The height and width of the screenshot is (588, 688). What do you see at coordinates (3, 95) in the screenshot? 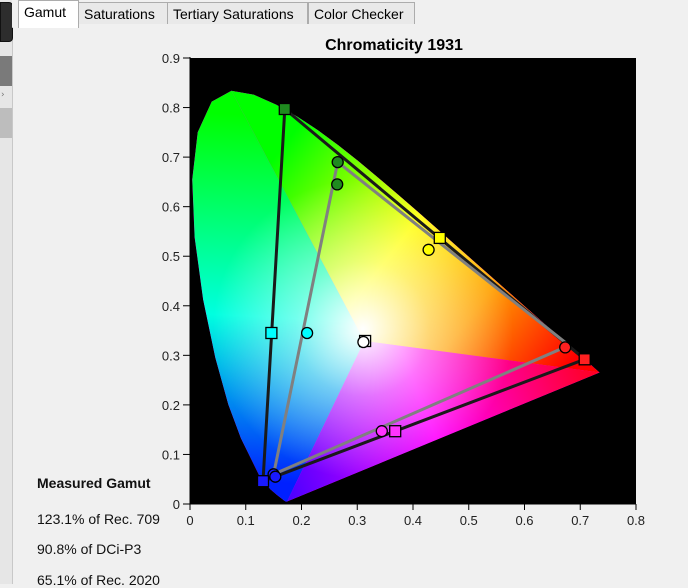
I see `chevron-right-icon: ›` at bounding box center [3, 95].